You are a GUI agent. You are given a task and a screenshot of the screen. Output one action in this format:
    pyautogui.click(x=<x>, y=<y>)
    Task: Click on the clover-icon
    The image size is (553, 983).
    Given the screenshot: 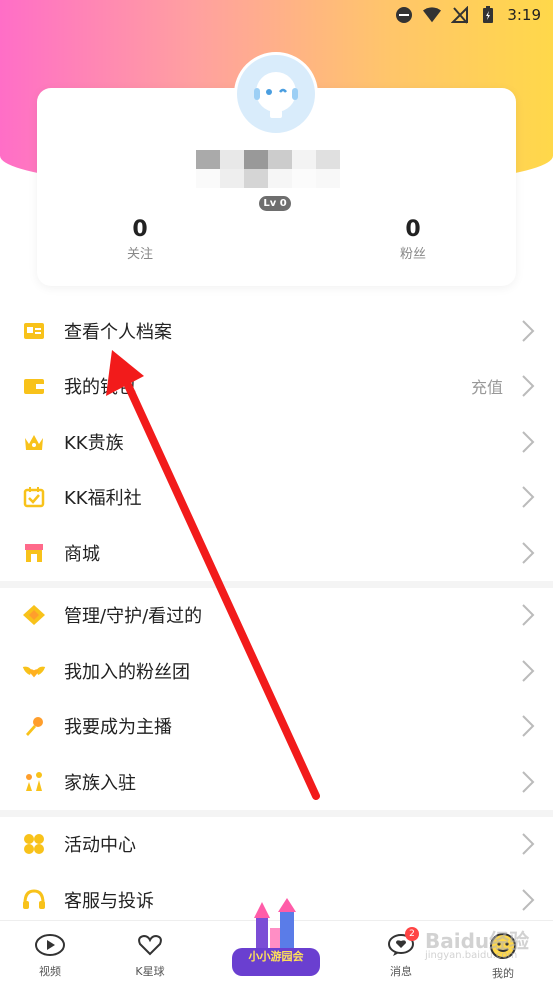 What is the action you would take?
    pyautogui.click(x=34, y=844)
    